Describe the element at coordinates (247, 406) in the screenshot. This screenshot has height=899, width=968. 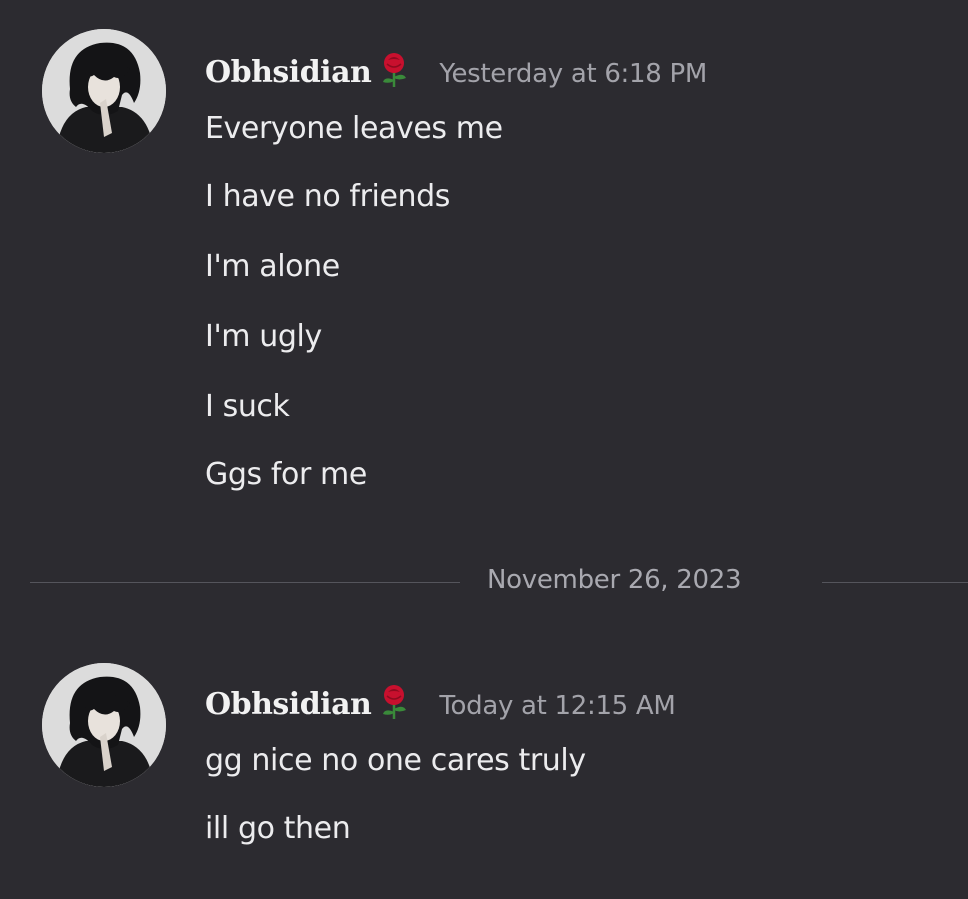
I see `message-line: I suck` at that location.